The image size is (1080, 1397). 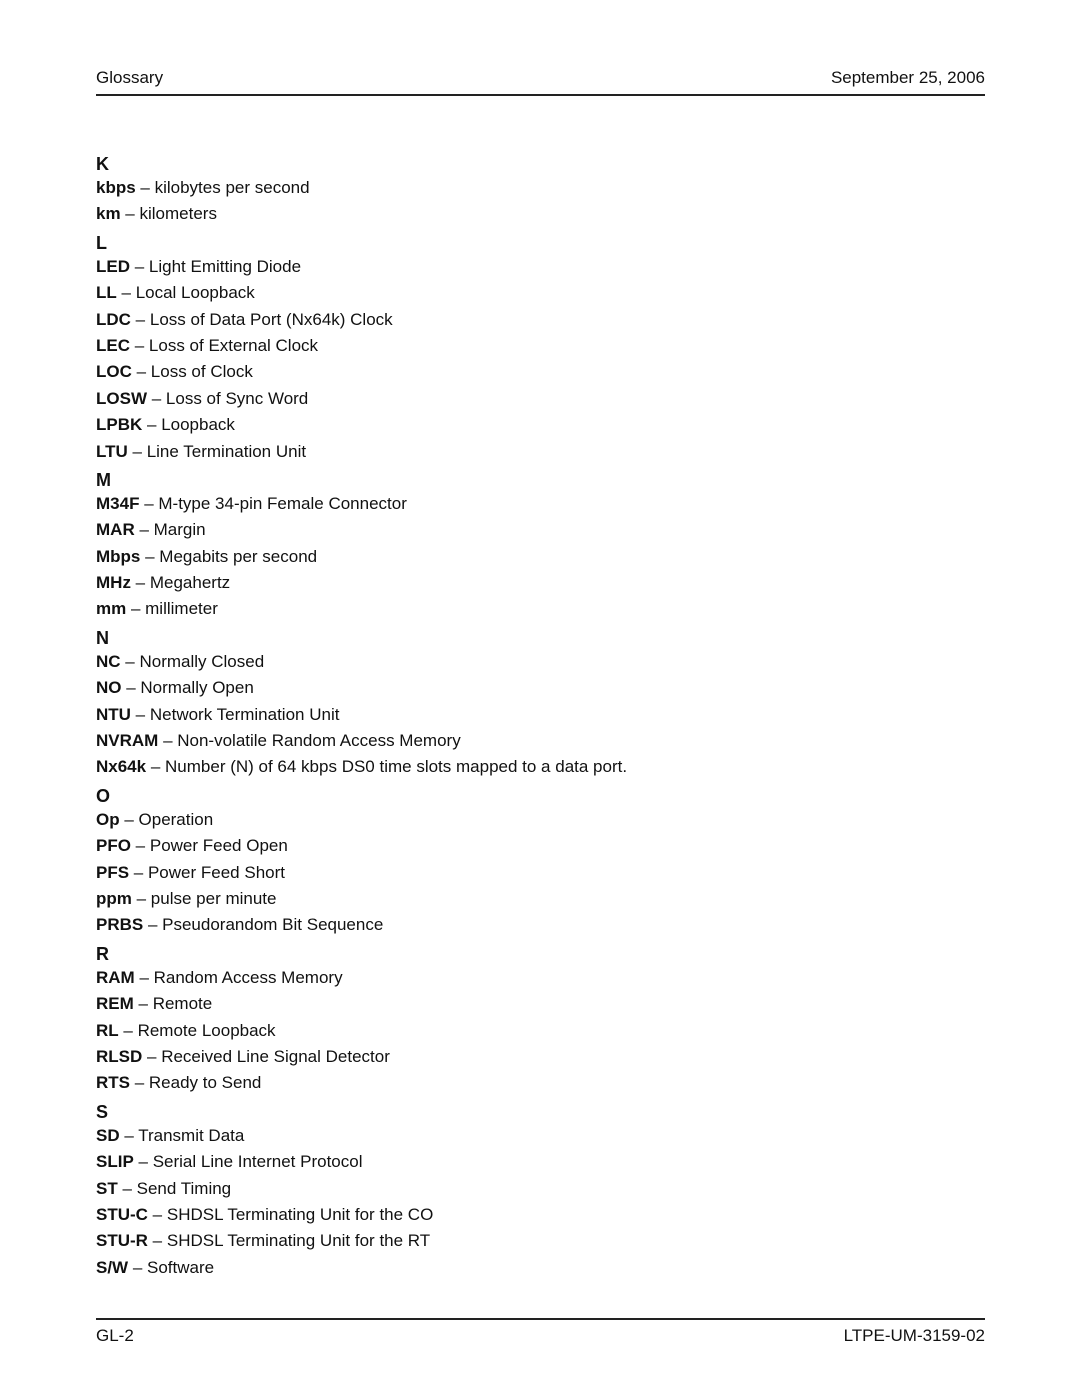 What do you see at coordinates (540, 978) in the screenshot?
I see `glossary-entry: RAM – Random Access Memory` at bounding box center [540, 978].